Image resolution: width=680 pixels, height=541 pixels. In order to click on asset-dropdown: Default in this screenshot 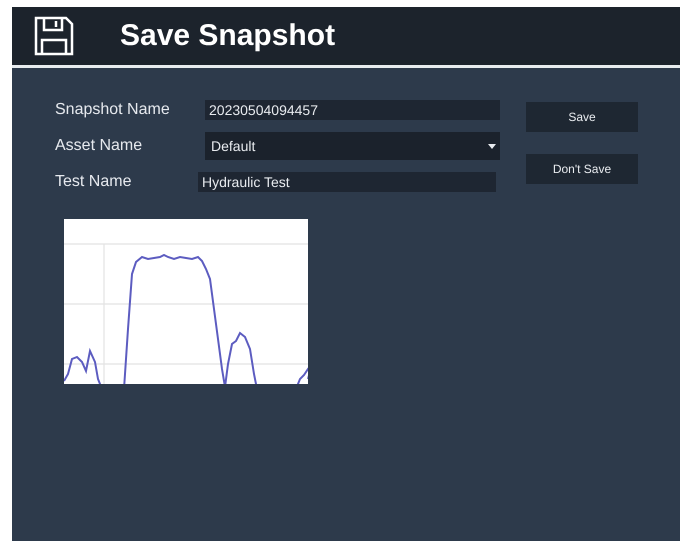, I will do `click(352, 146)`.